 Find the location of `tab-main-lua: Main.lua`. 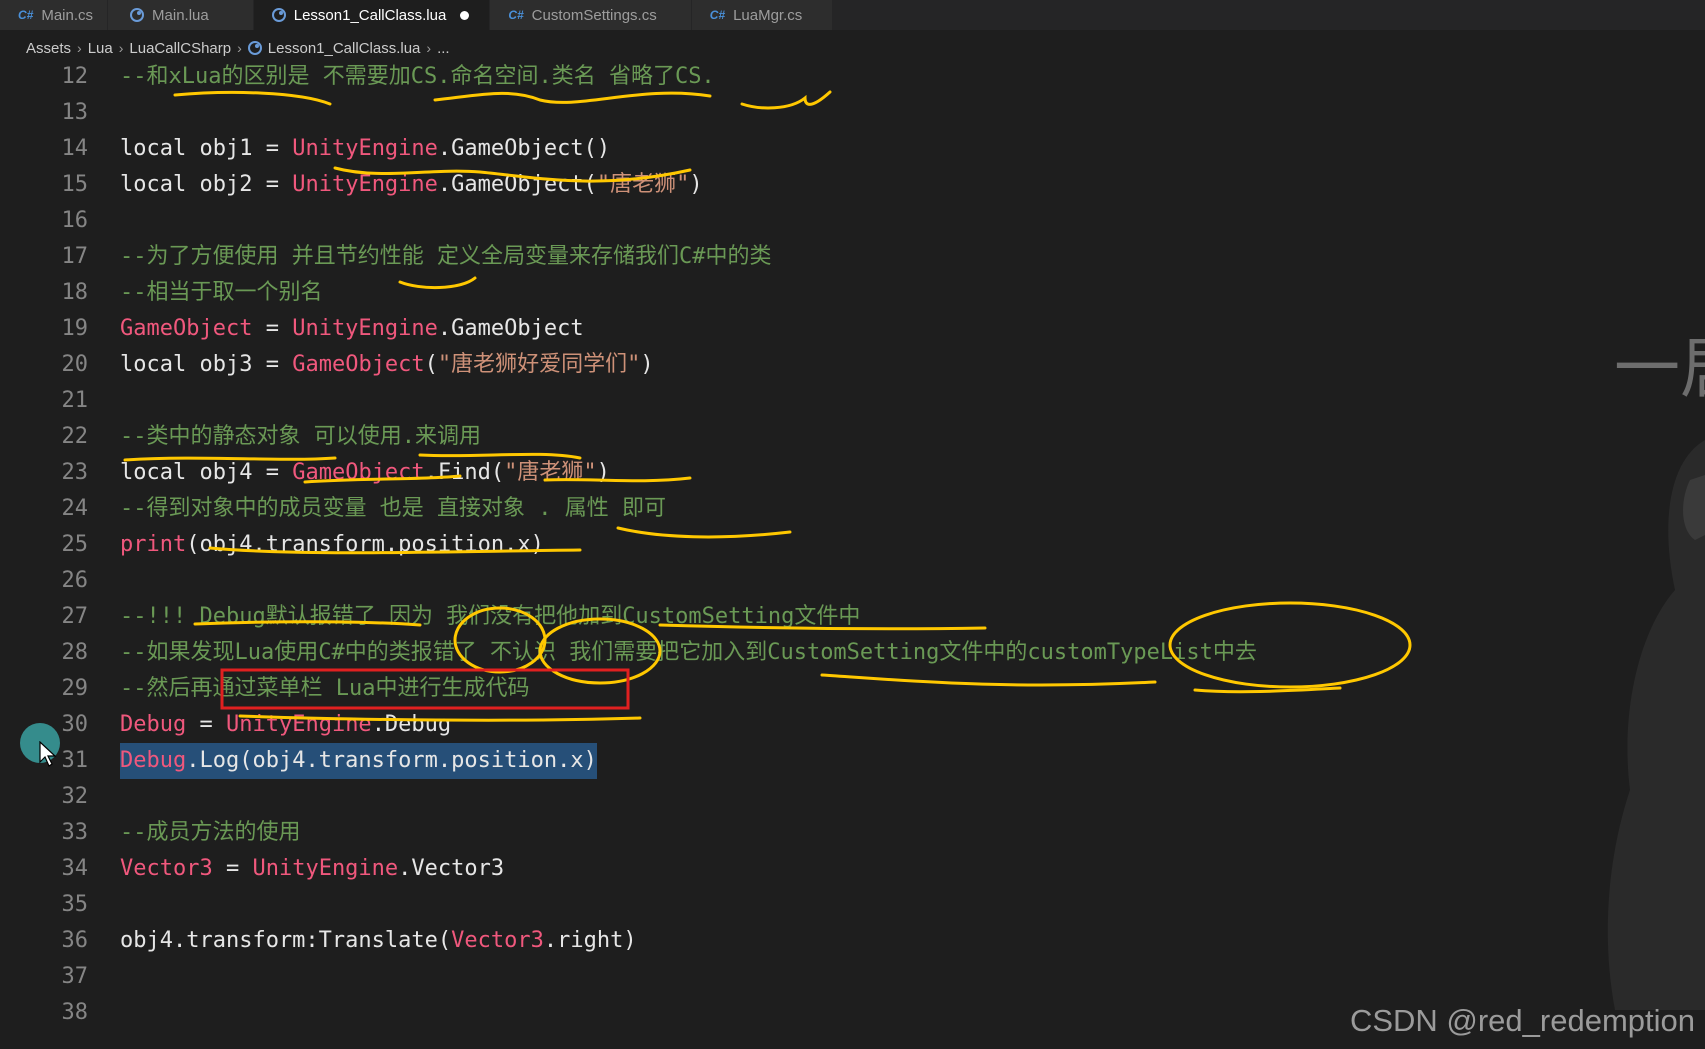

tab-main-lua: Main.lua is located at coordinates (181, 15).